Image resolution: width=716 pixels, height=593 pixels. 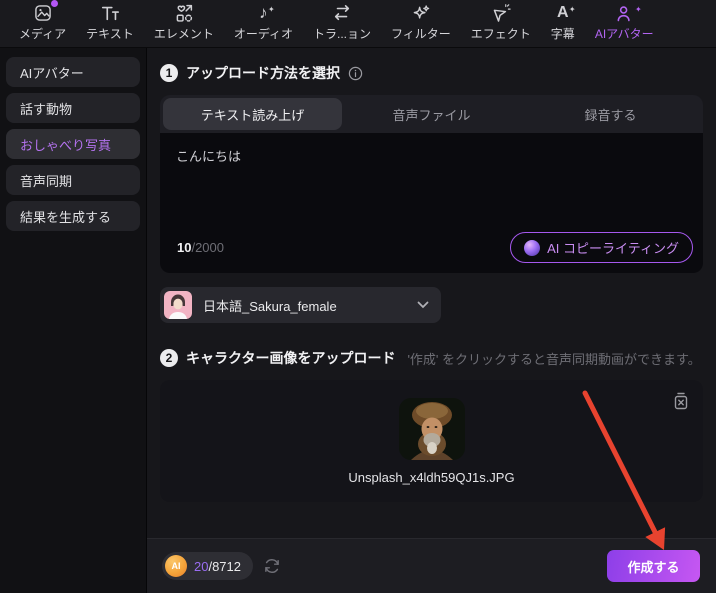 I want to click on toolbar-label: オーディオ, so click(x=263, y=34).